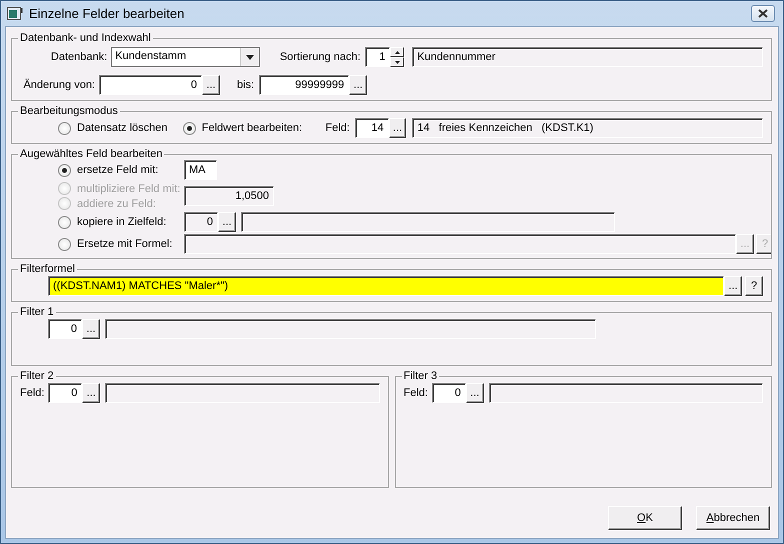  Describe the element at coordinates (85, 38) in the screenshot. I see `group-title: Datenbank- und Indexwahl` at that location.